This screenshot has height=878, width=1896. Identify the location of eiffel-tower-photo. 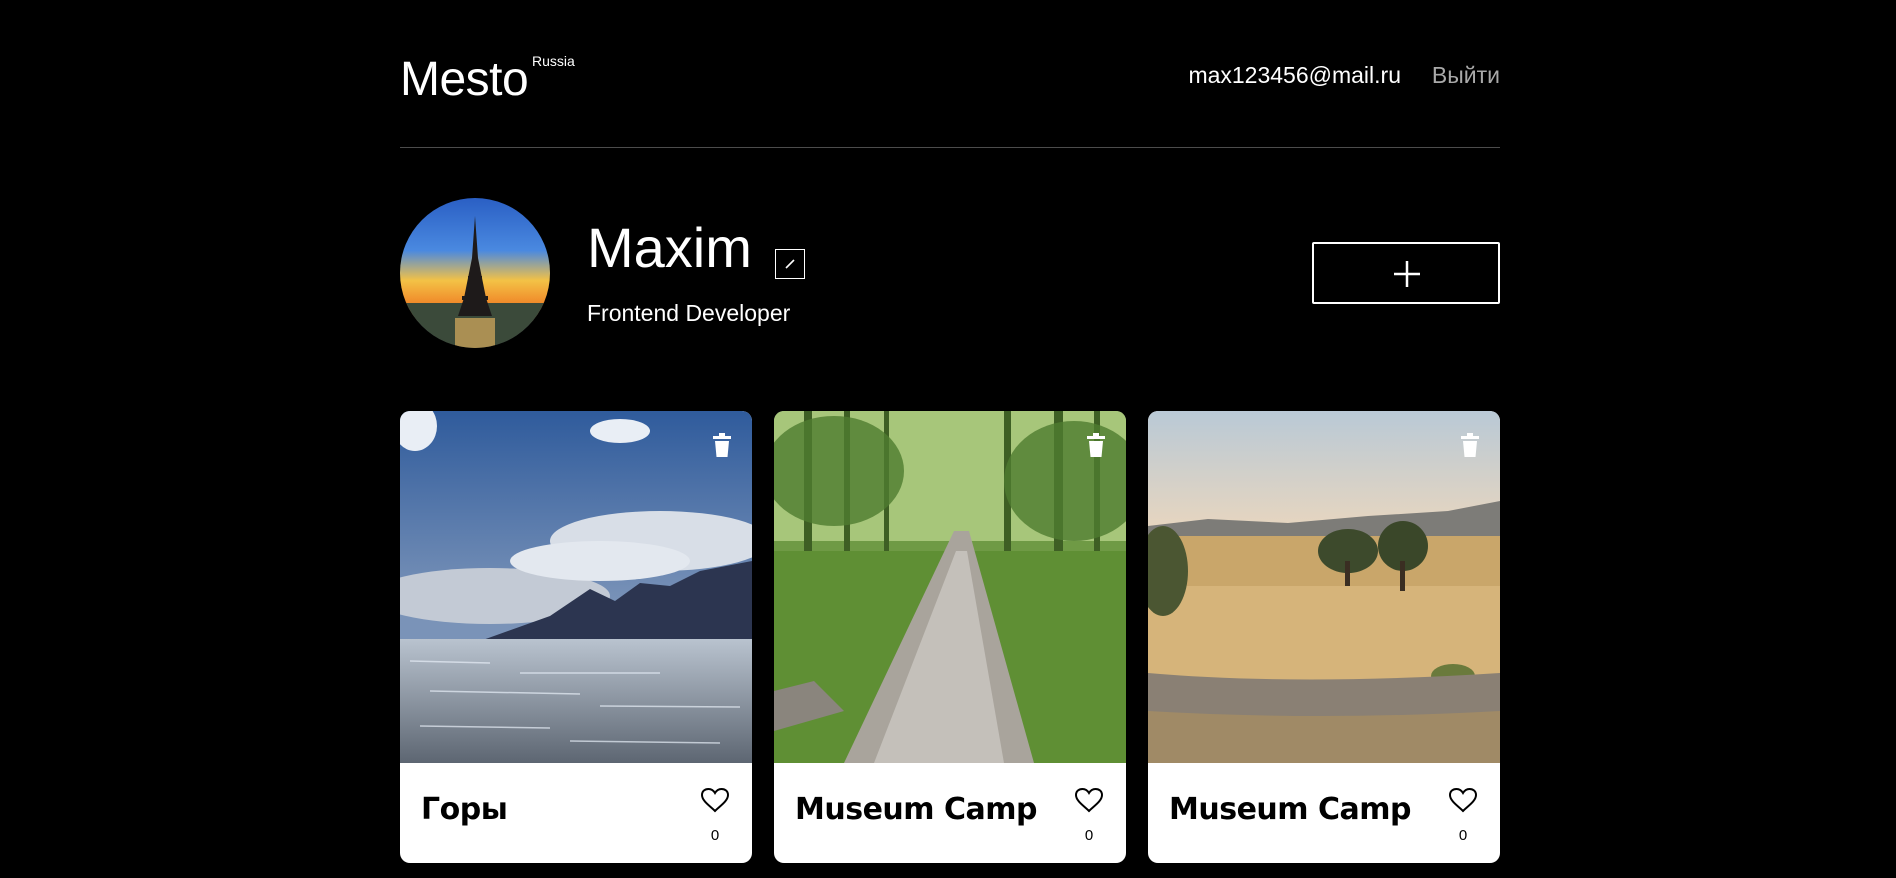
(475, 273).